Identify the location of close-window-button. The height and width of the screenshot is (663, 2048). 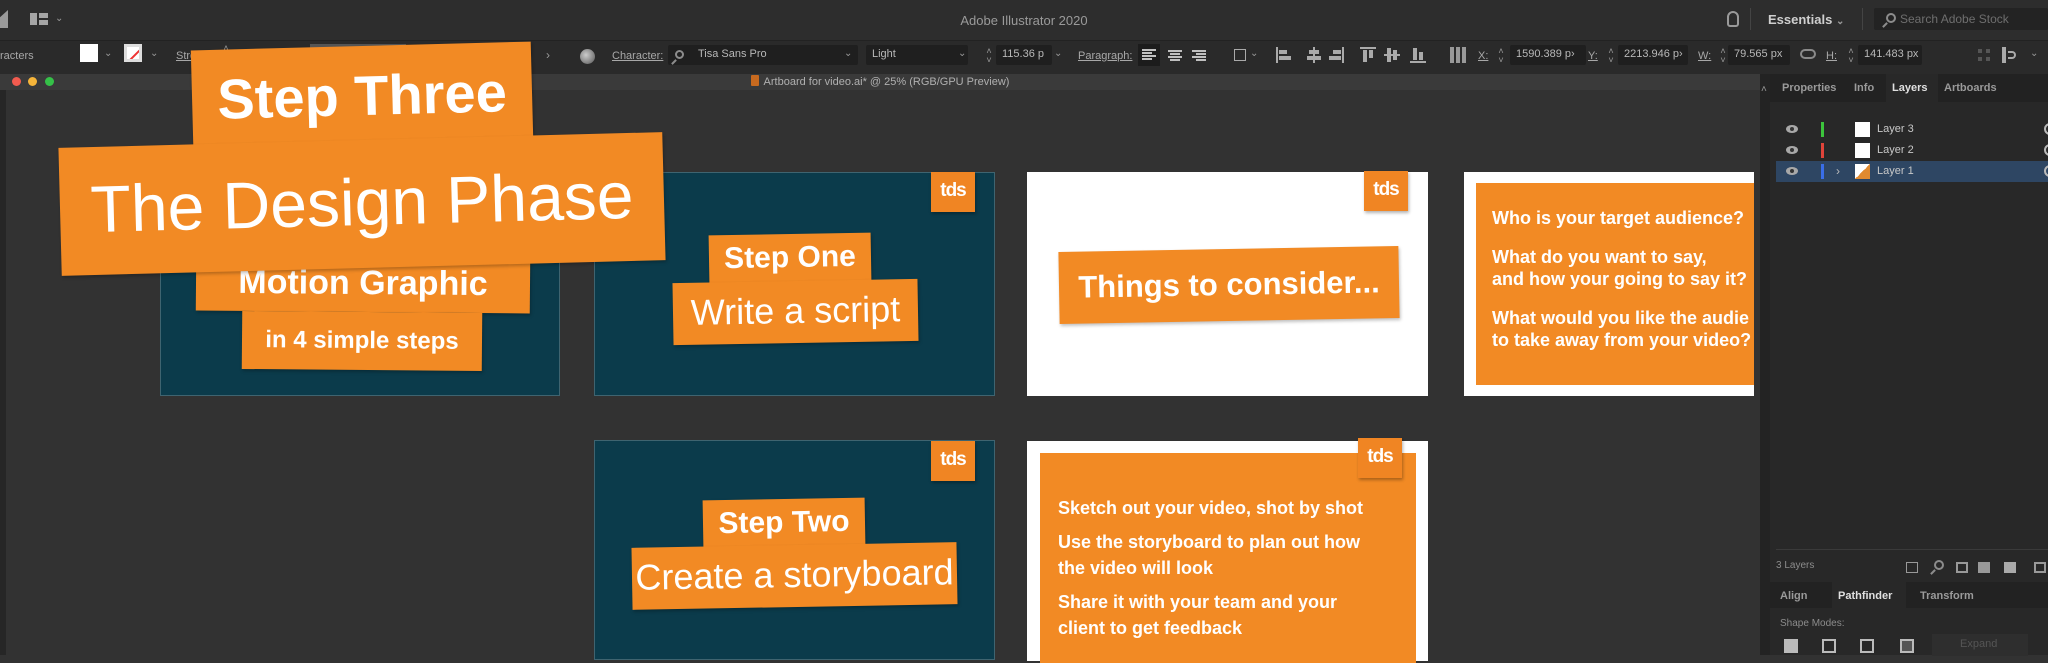
(16, 81).